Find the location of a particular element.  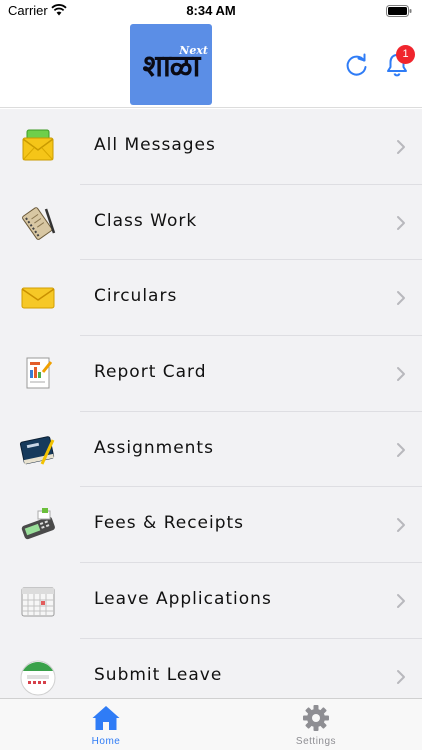

notification-badge: 1 is located at coordinates (405, 54).